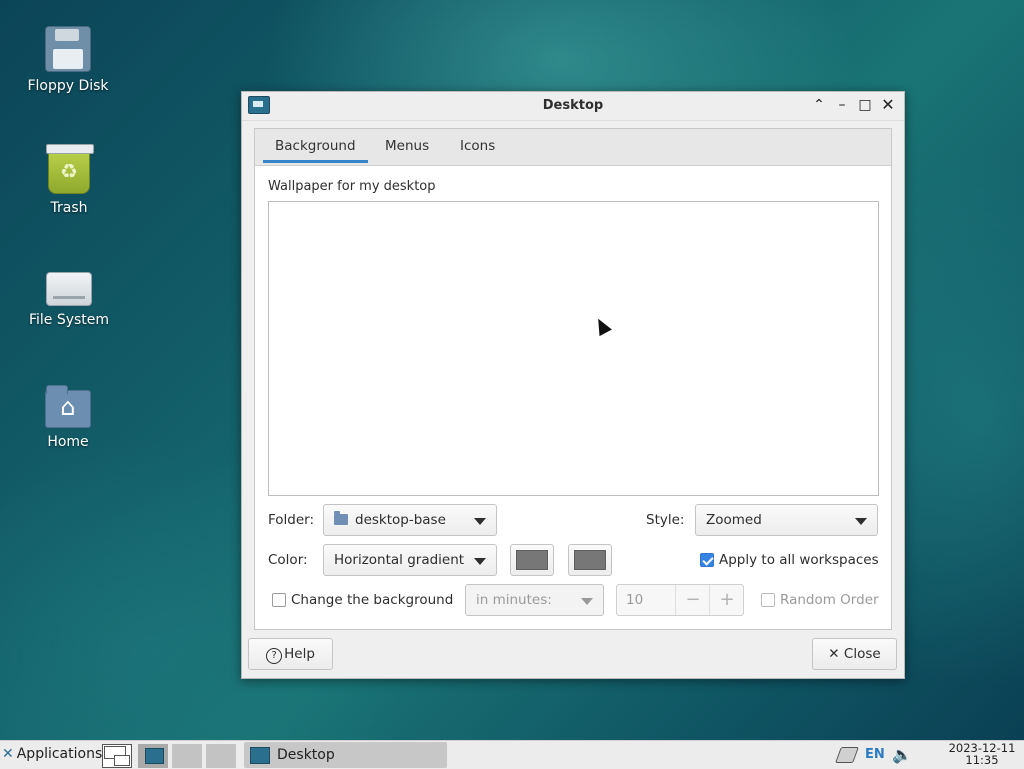  I want to click on tab-bar: Background Menus Icons, so click(573, 147).